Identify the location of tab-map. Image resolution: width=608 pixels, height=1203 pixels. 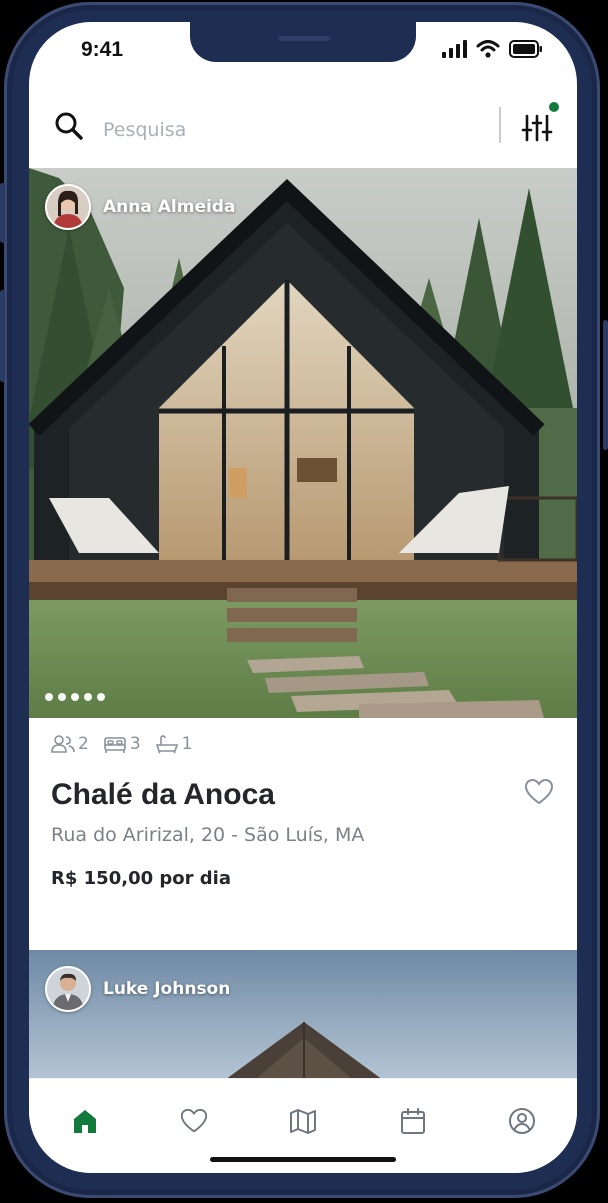
(303, 1121).